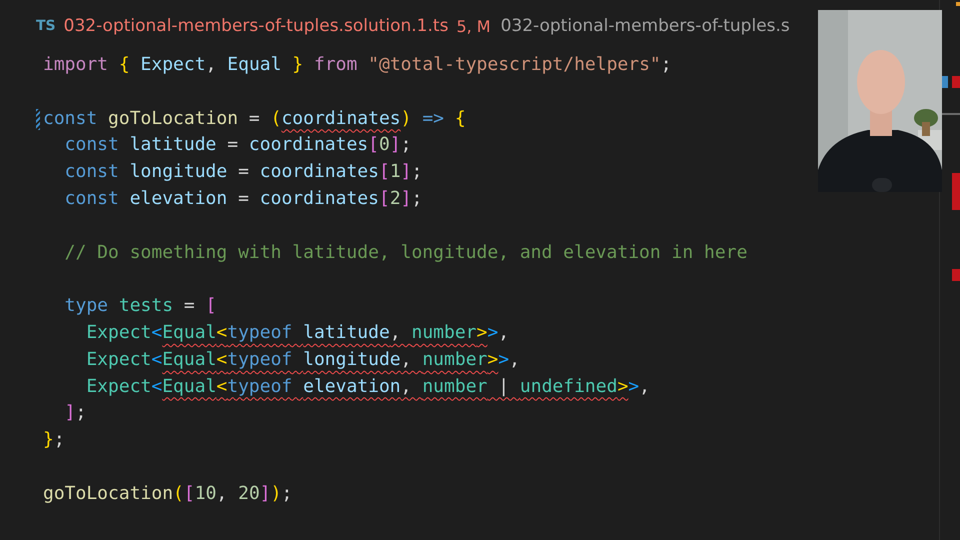 The image size is (960, 540). What do you see at coordinates (254, 119) in the screenshot?
I see `code-line: const goToLocation = (coordinates) => {` at bounding box center [254, 119].